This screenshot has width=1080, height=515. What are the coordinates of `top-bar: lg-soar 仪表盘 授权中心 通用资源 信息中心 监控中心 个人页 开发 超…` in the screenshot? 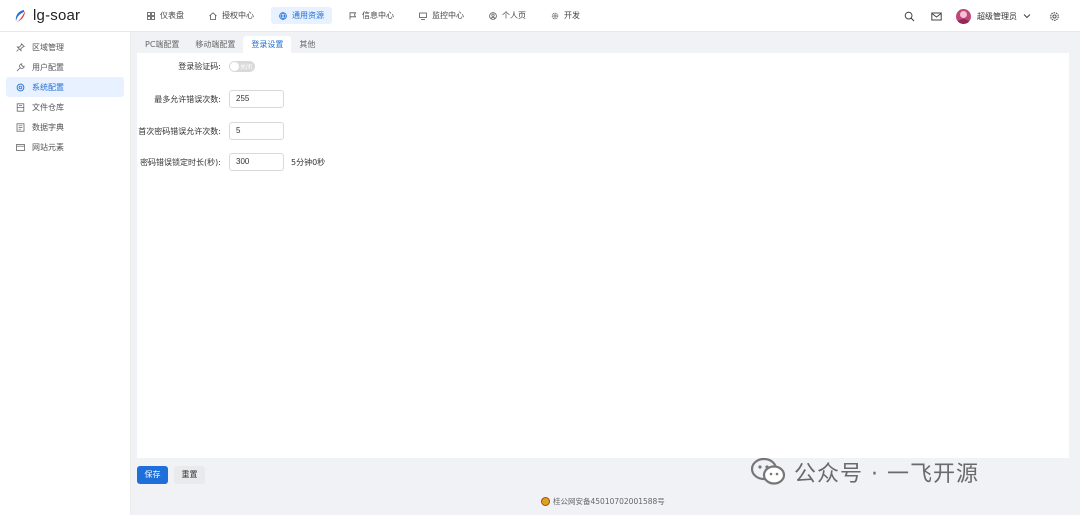 It's located at (540, 16).